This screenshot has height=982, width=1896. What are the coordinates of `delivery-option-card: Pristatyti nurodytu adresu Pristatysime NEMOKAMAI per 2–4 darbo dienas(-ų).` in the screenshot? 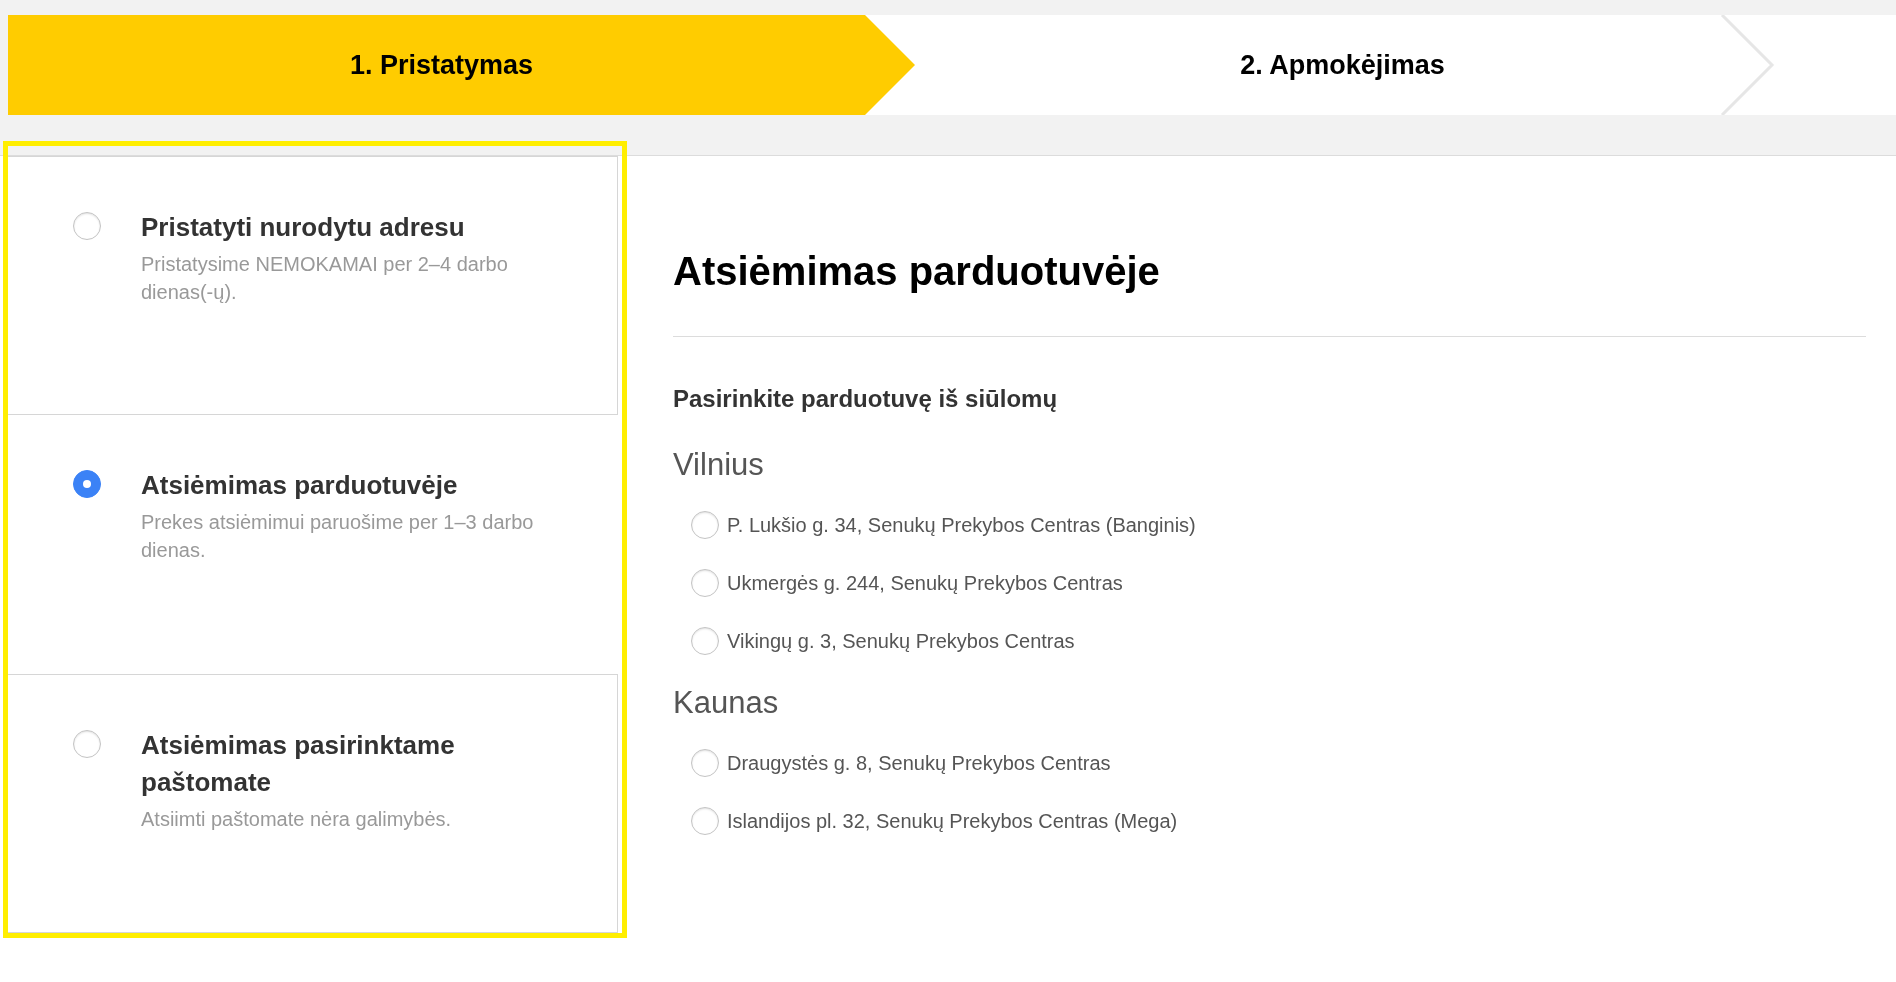 It's located at (313, 285).